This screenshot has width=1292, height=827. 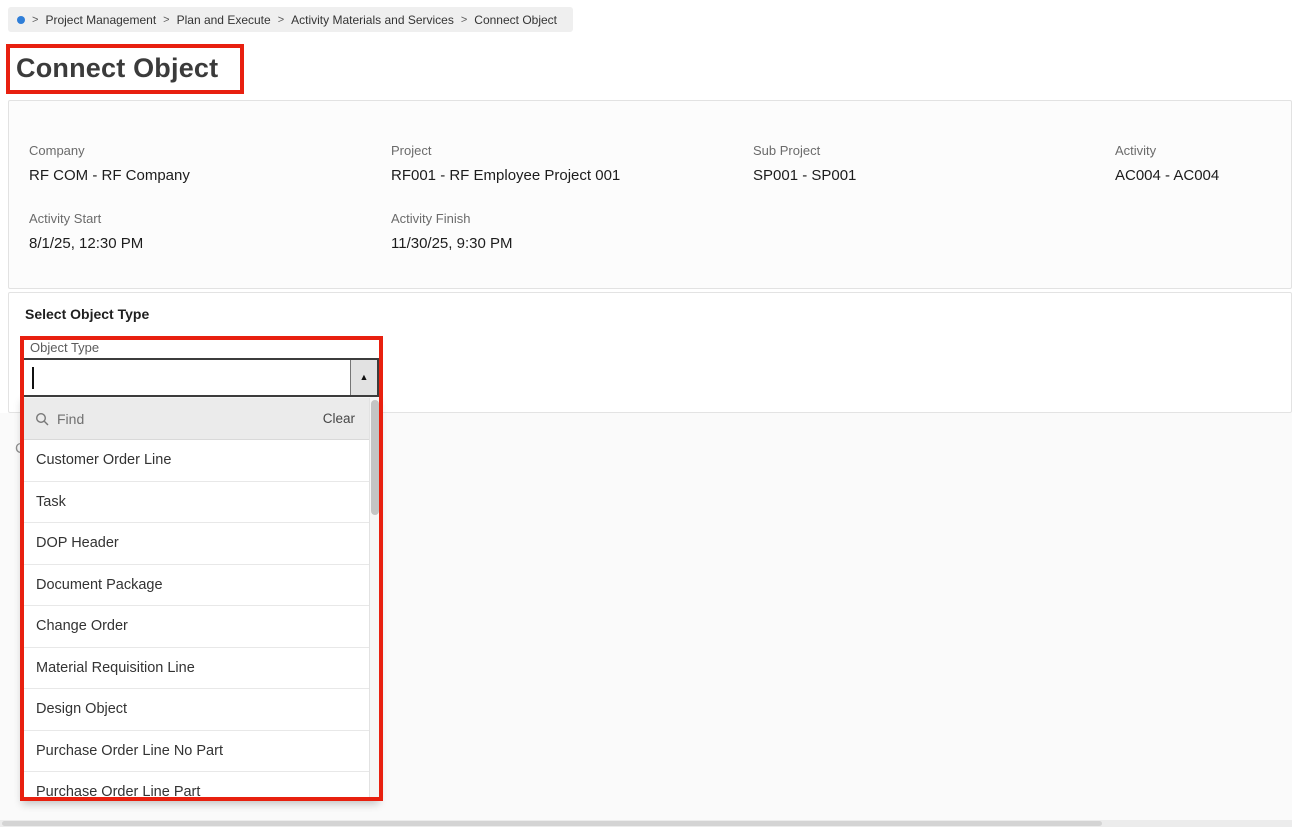 I want to click on dropdown-option: Task, so click(x=200, y=502).